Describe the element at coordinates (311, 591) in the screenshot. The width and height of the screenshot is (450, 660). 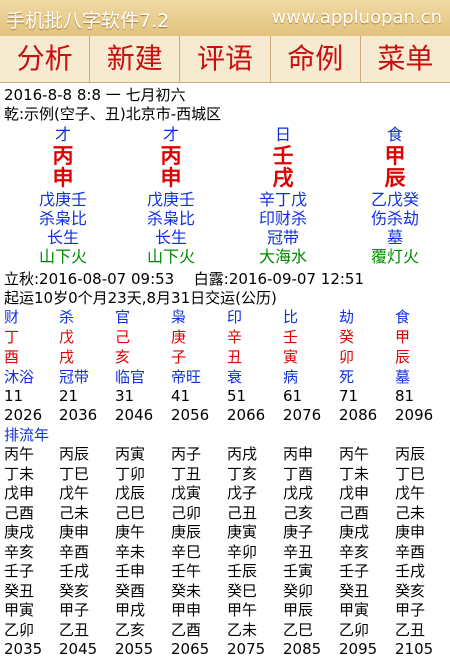
I see `liunian-cell: 癸卯` at that location.